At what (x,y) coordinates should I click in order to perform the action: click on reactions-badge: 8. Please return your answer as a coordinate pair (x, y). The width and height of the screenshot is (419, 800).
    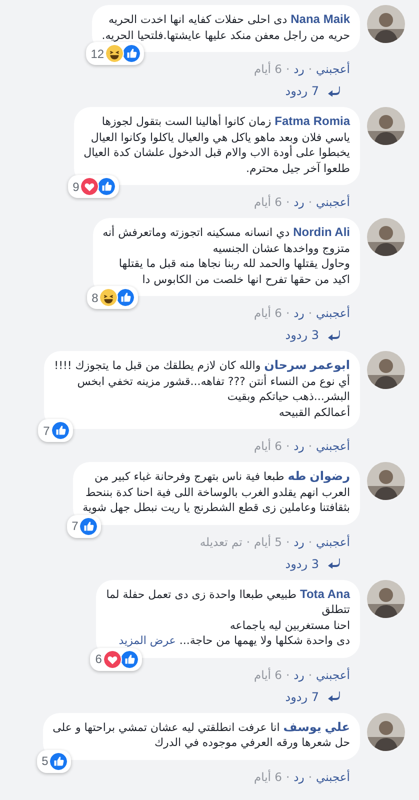
    Looking at the image, I should click on (112, 297).